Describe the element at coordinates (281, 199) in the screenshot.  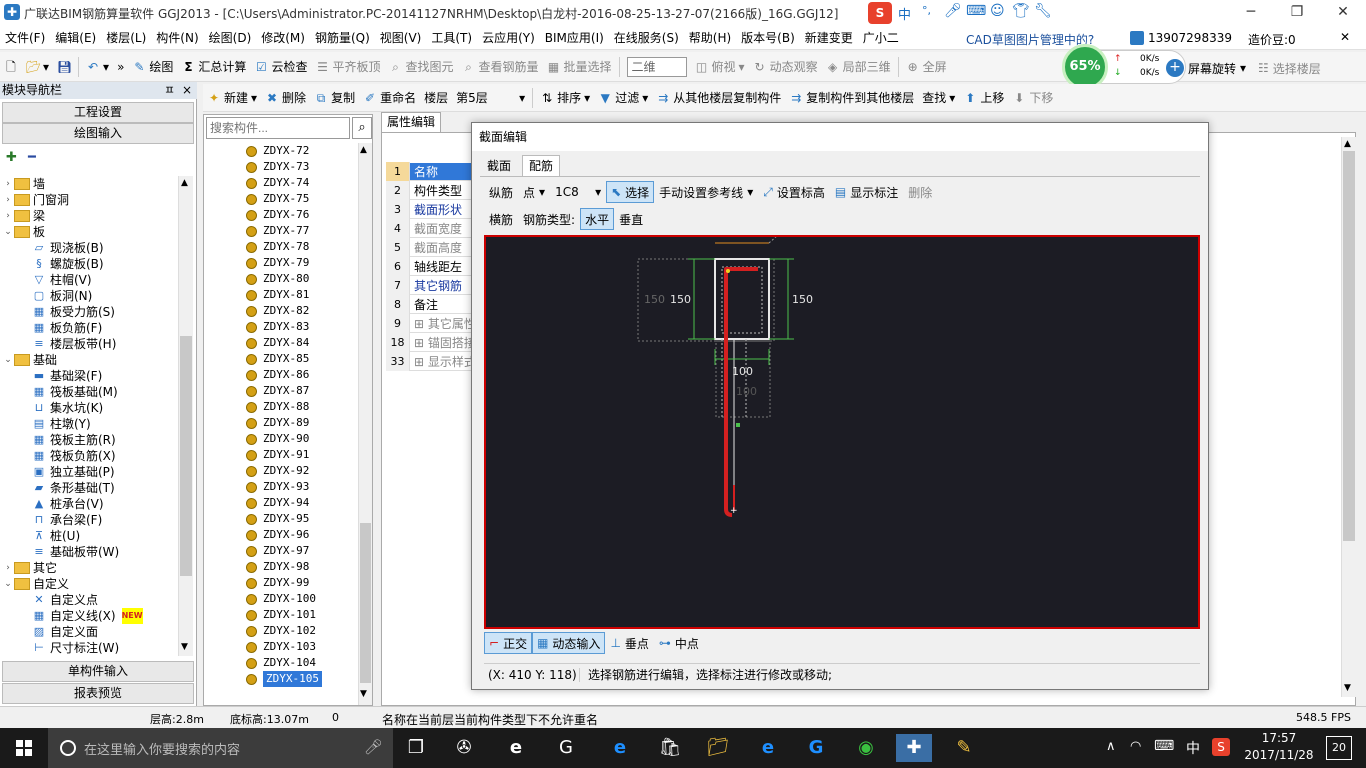
I see `list-item: ZDYX-75` at that location.